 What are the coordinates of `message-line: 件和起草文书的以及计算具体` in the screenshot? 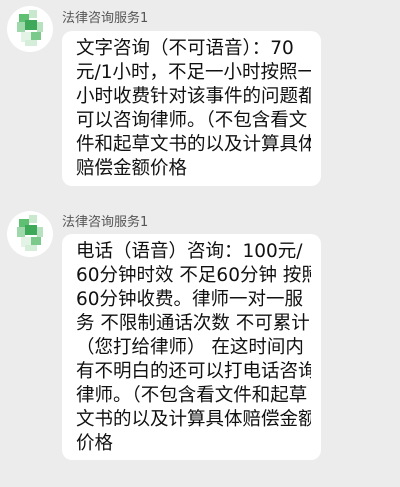 It's located at (193, 144).